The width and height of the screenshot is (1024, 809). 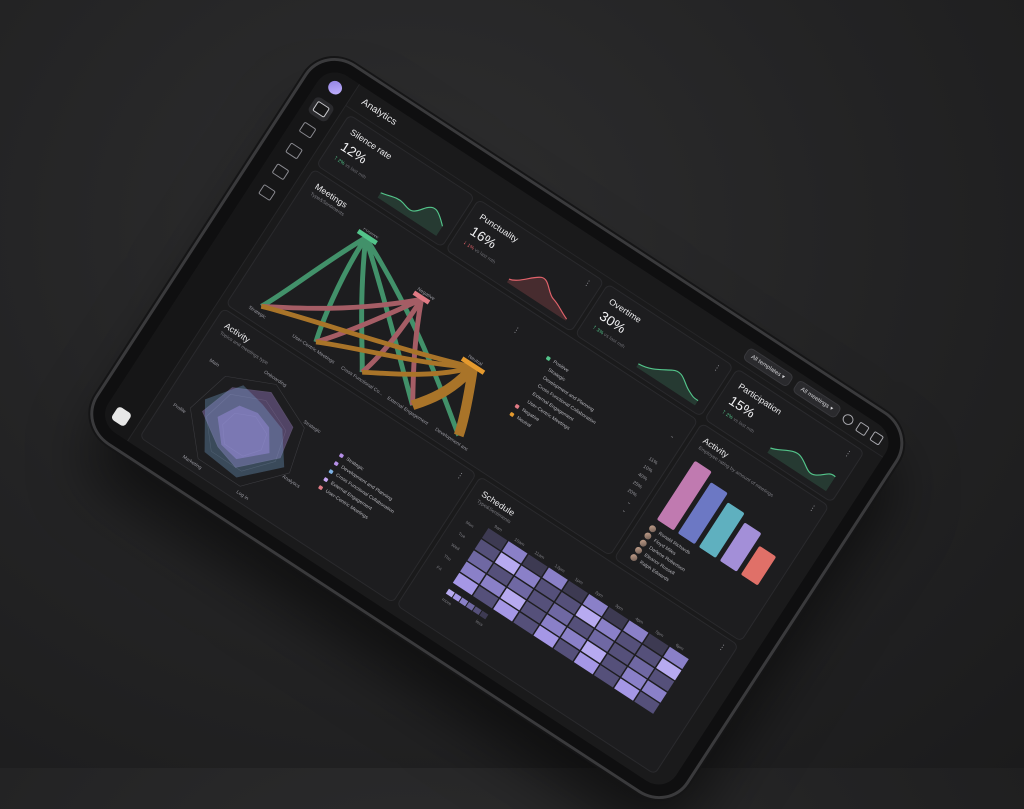 What do you see at coordinates (280, 172) in the screenshot?
I see `chart-line-icon` at bounding box center [280, 172].